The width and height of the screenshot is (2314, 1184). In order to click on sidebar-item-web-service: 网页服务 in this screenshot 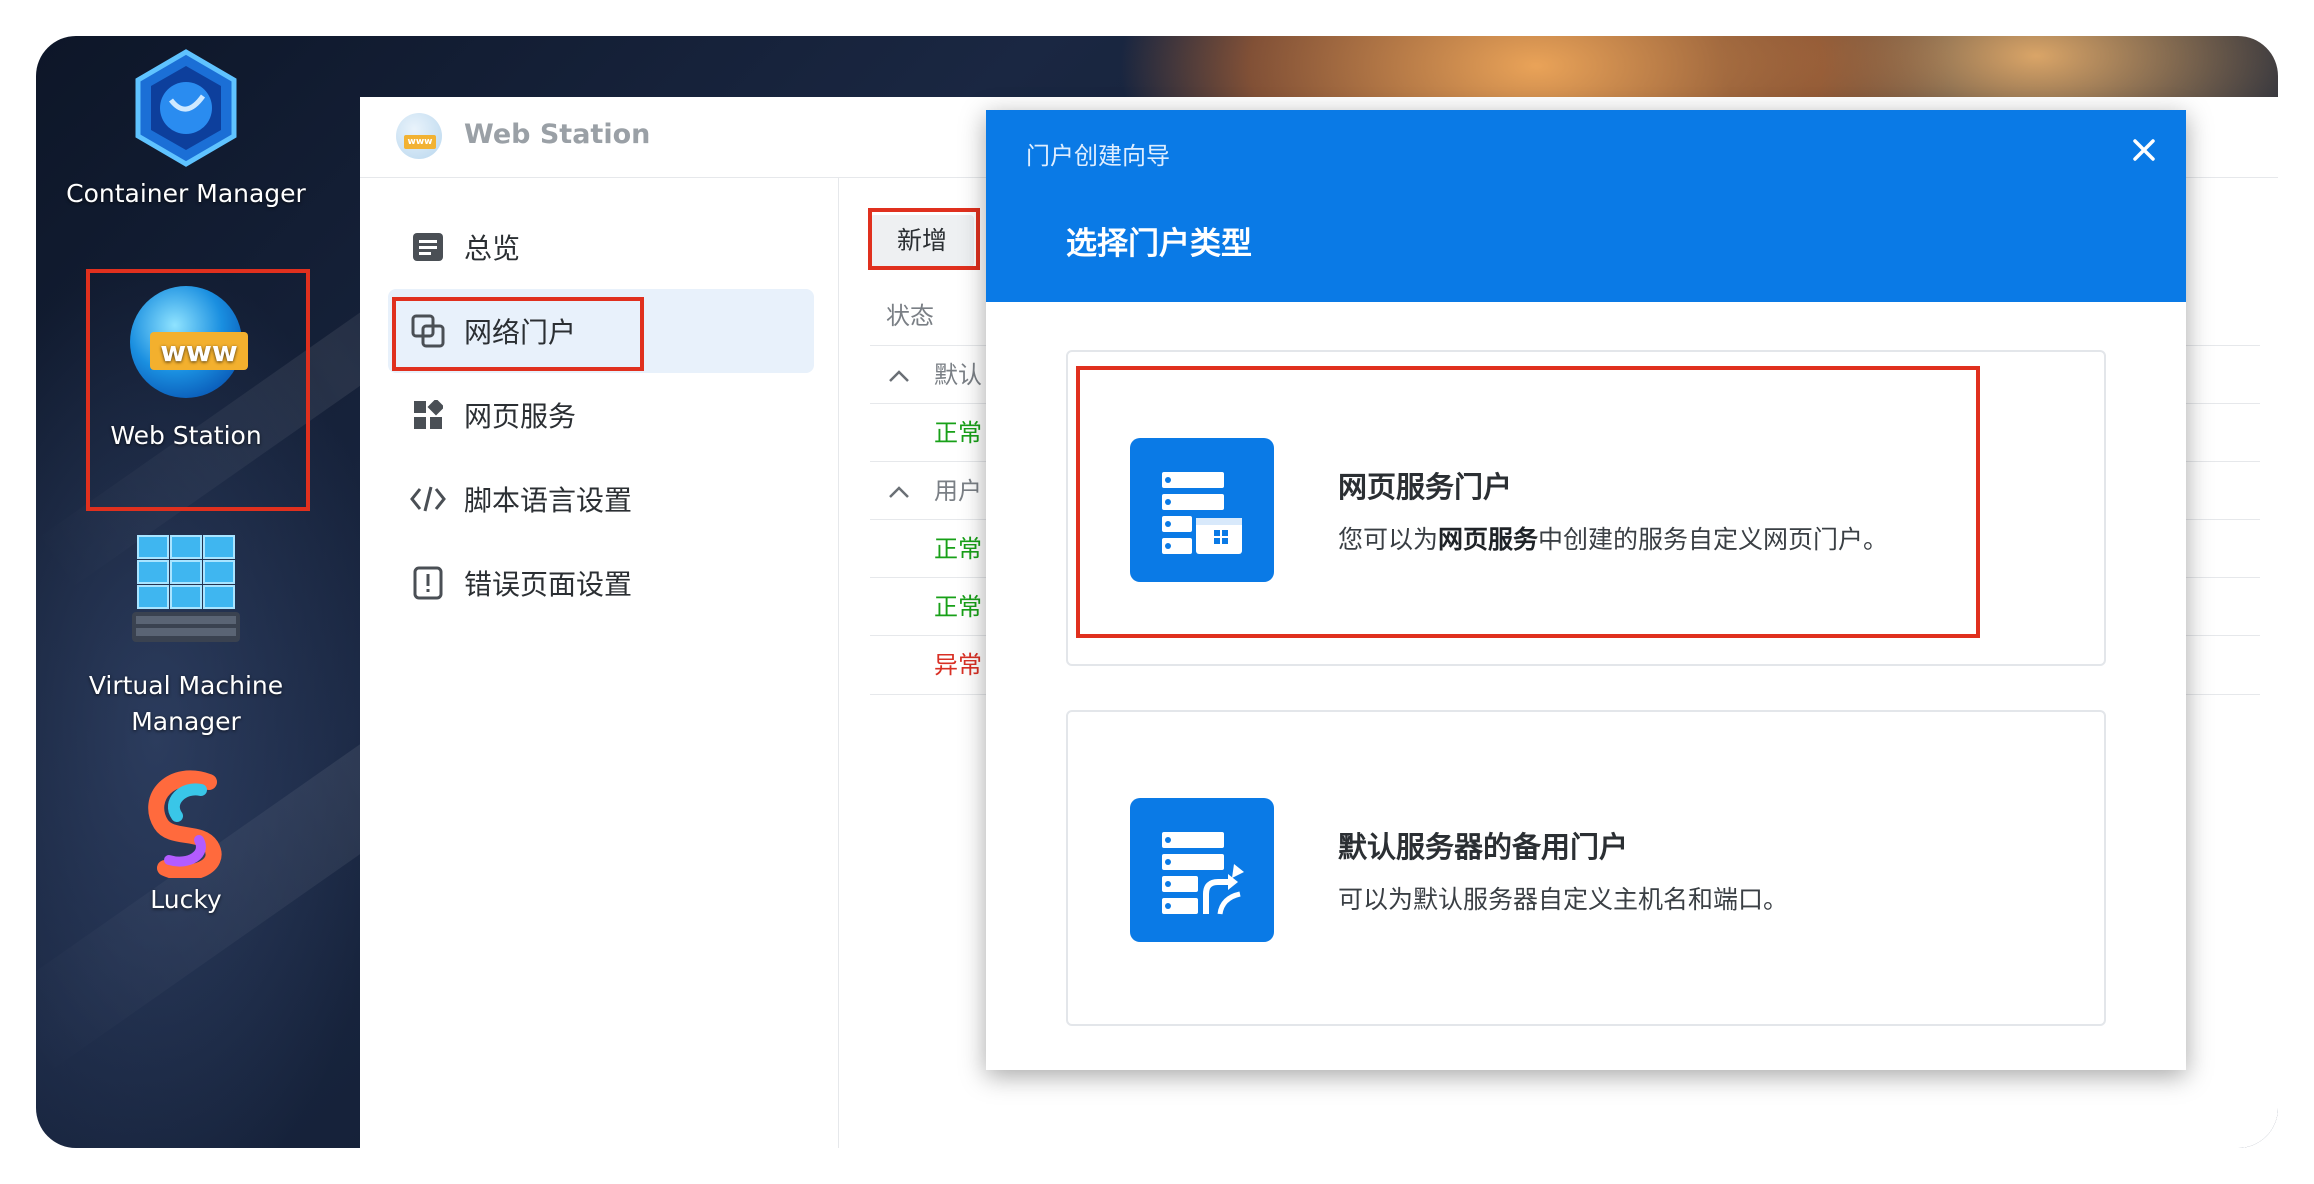, I will do `click(601, 415)`.